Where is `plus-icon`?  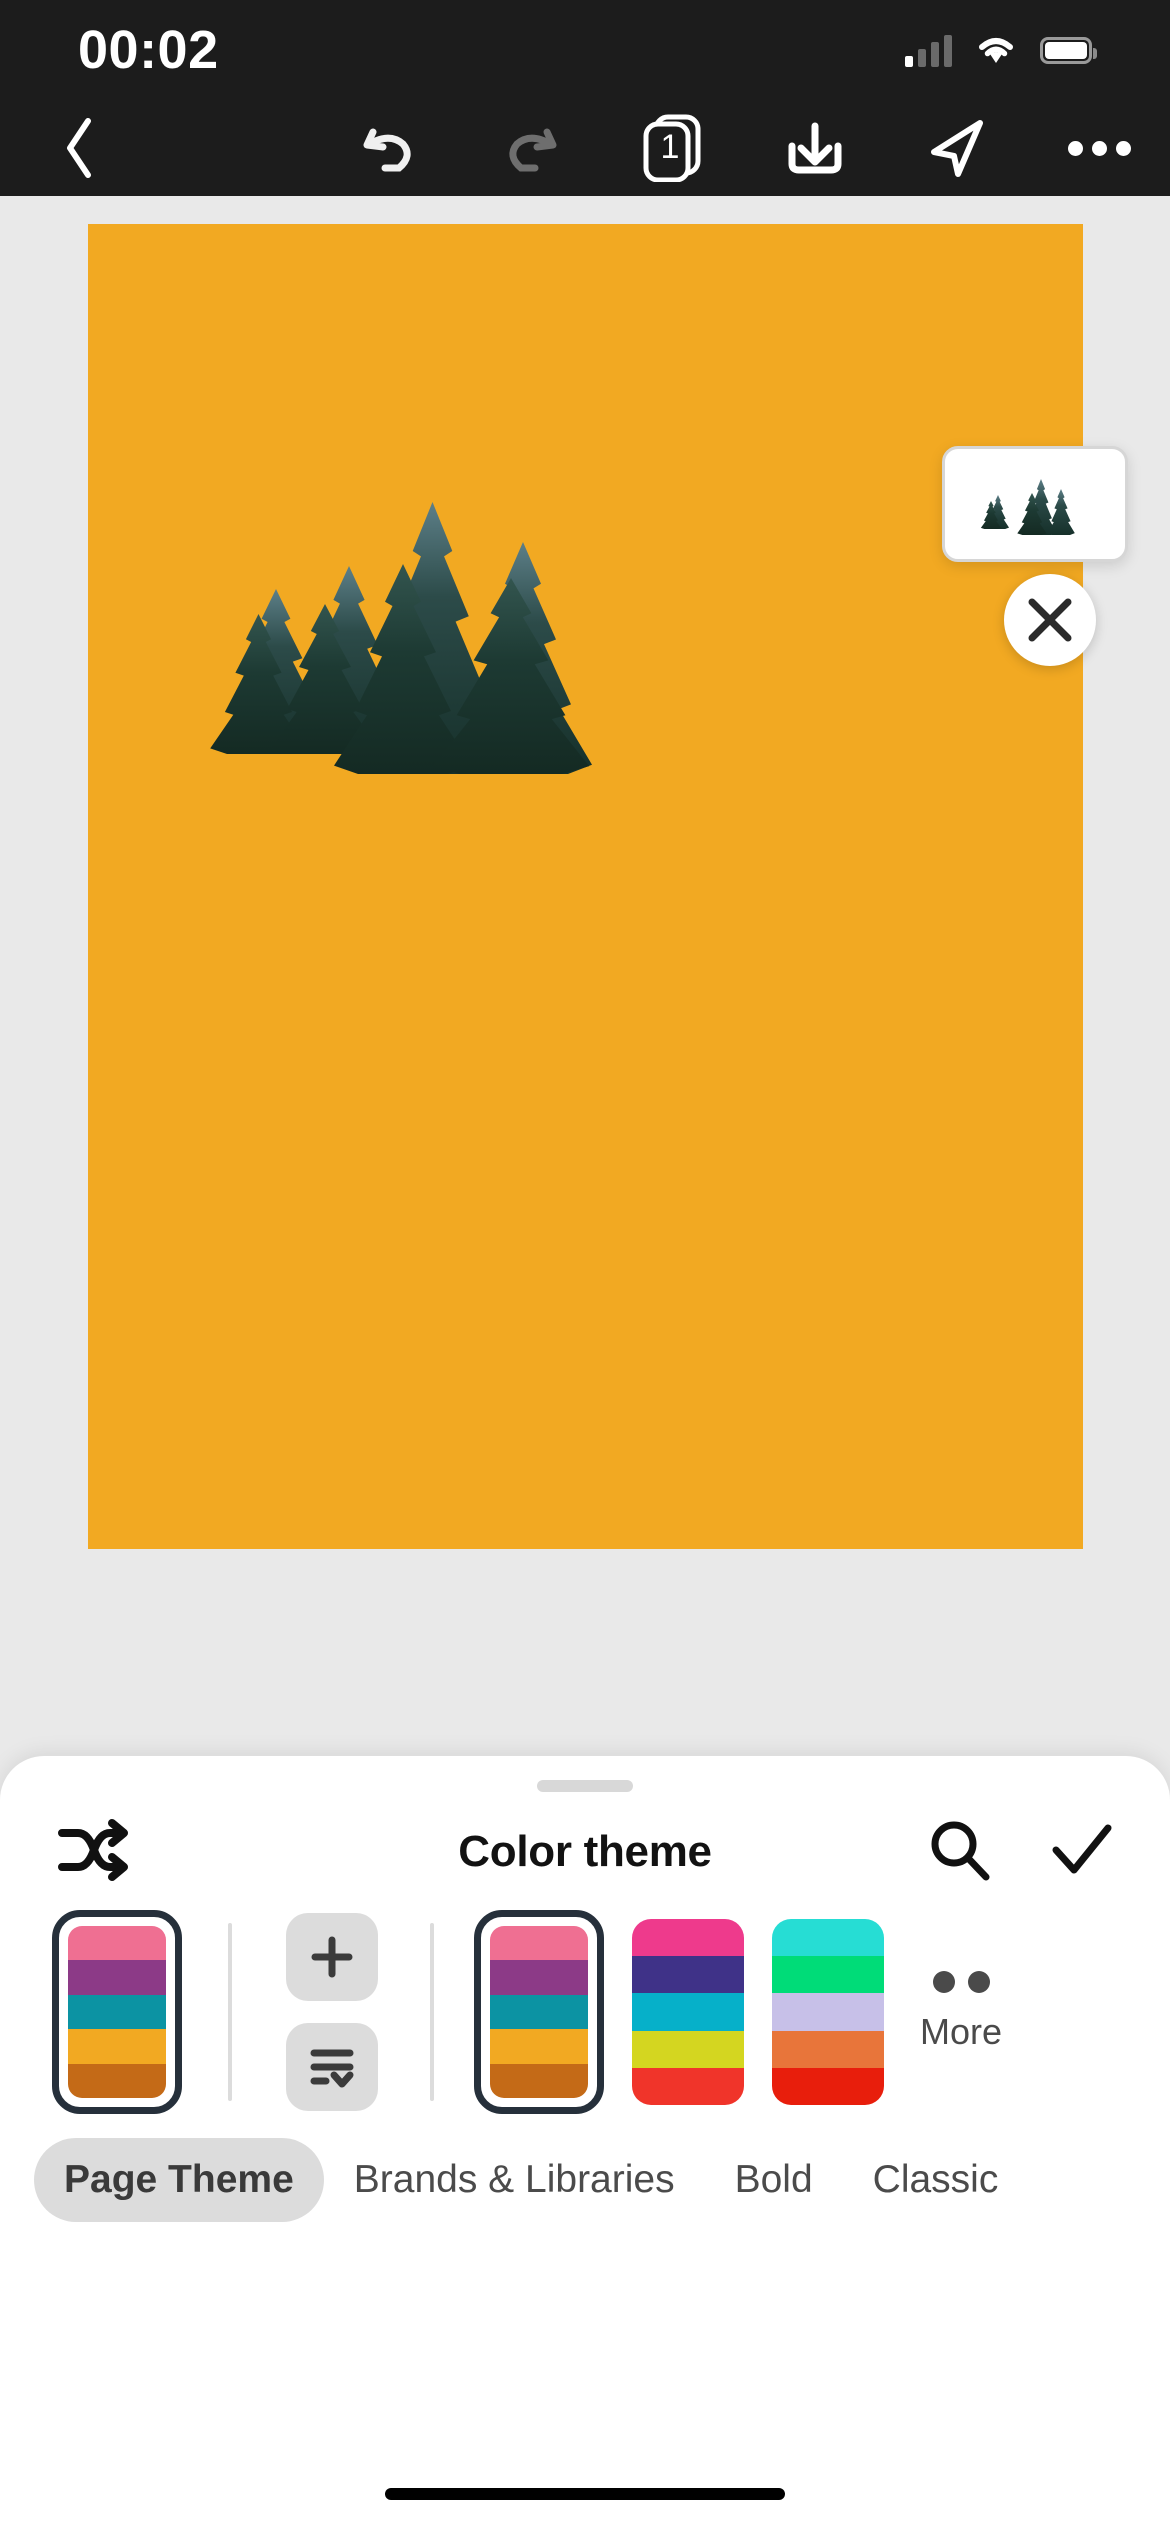 plus-icon is located at coordinates (332, 1957).